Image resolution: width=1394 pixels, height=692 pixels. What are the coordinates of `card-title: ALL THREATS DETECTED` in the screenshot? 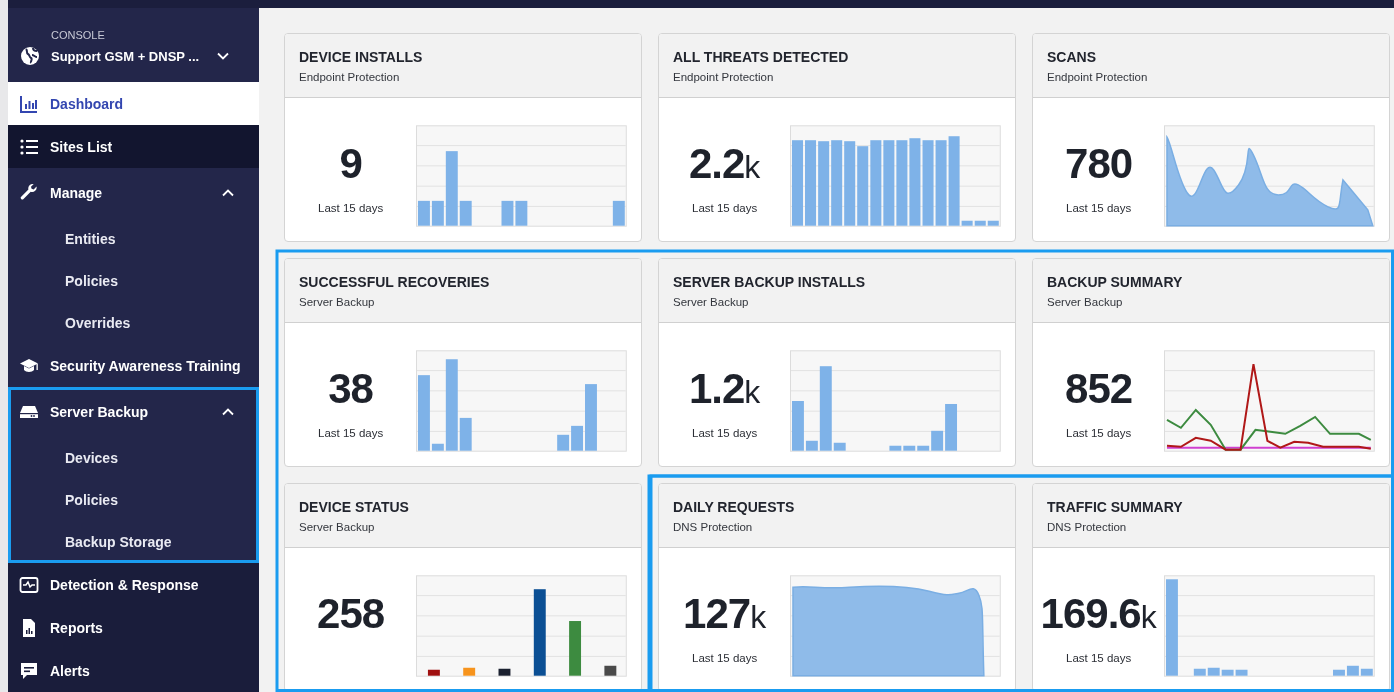 It's located at (761, 57).